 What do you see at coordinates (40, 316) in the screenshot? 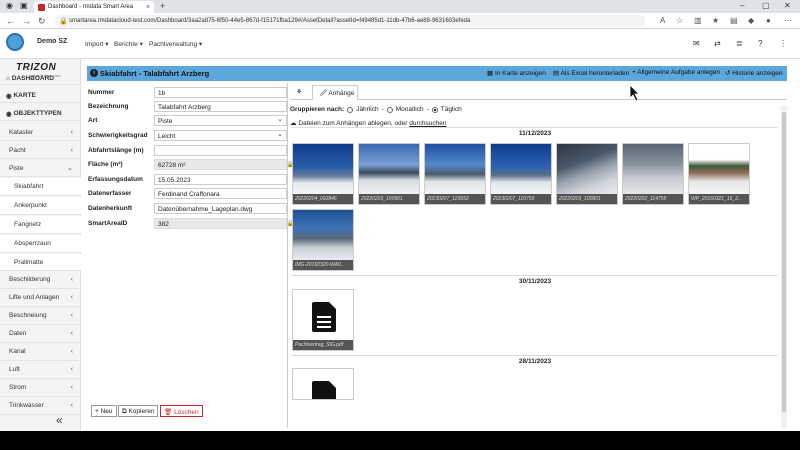
I see `sidebar-item-beschneiung: Beschneiung ‹` at bounding box center [40, 316].